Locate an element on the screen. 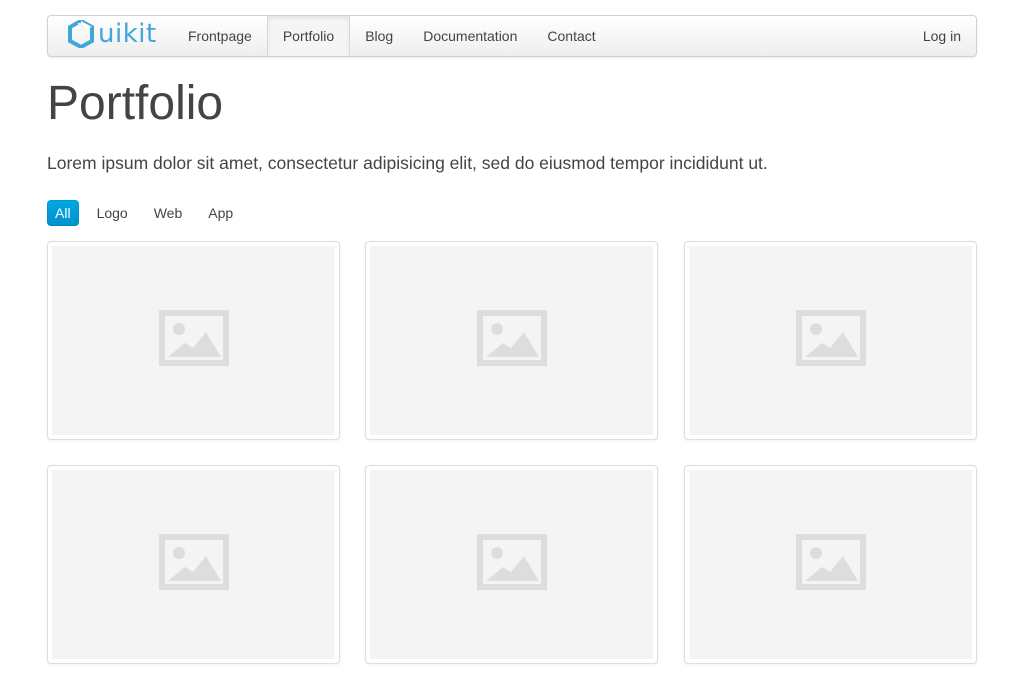 This screenshot has width=1024, height=680. filter-all: All is located at coordinates (63, 213).